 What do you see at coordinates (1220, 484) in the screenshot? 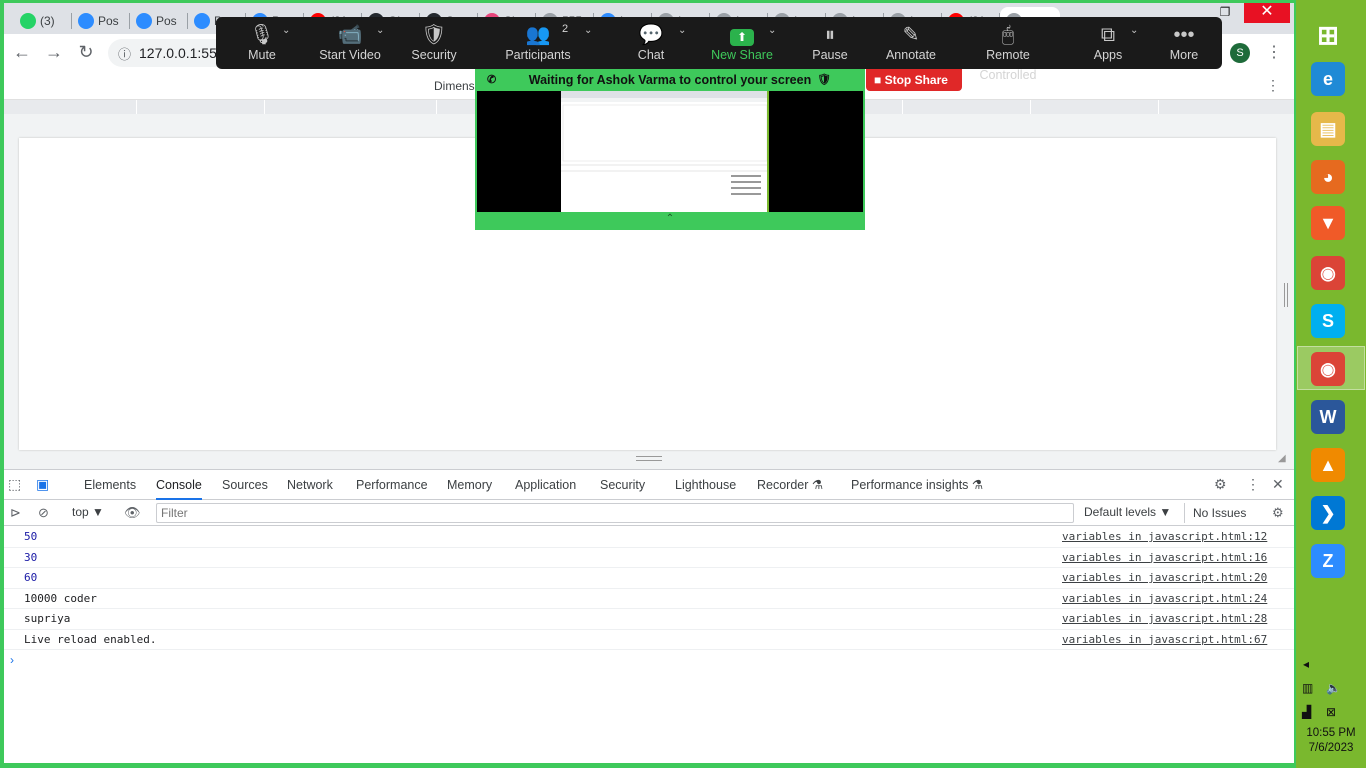
I see `settings-gear-icon: ⚙` at bounding box center [1220, 484].